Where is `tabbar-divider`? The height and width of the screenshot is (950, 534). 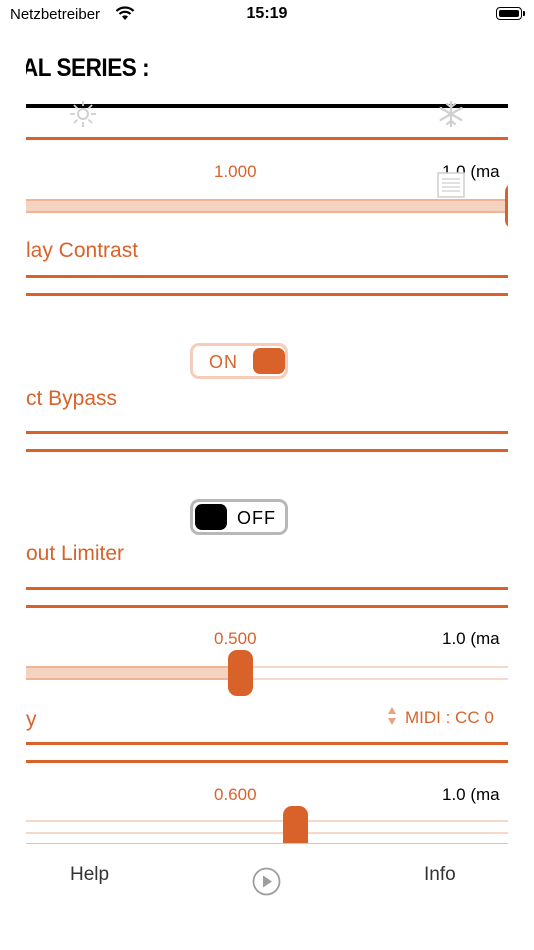 tabbar-divider is located at coordinates (267, 843).